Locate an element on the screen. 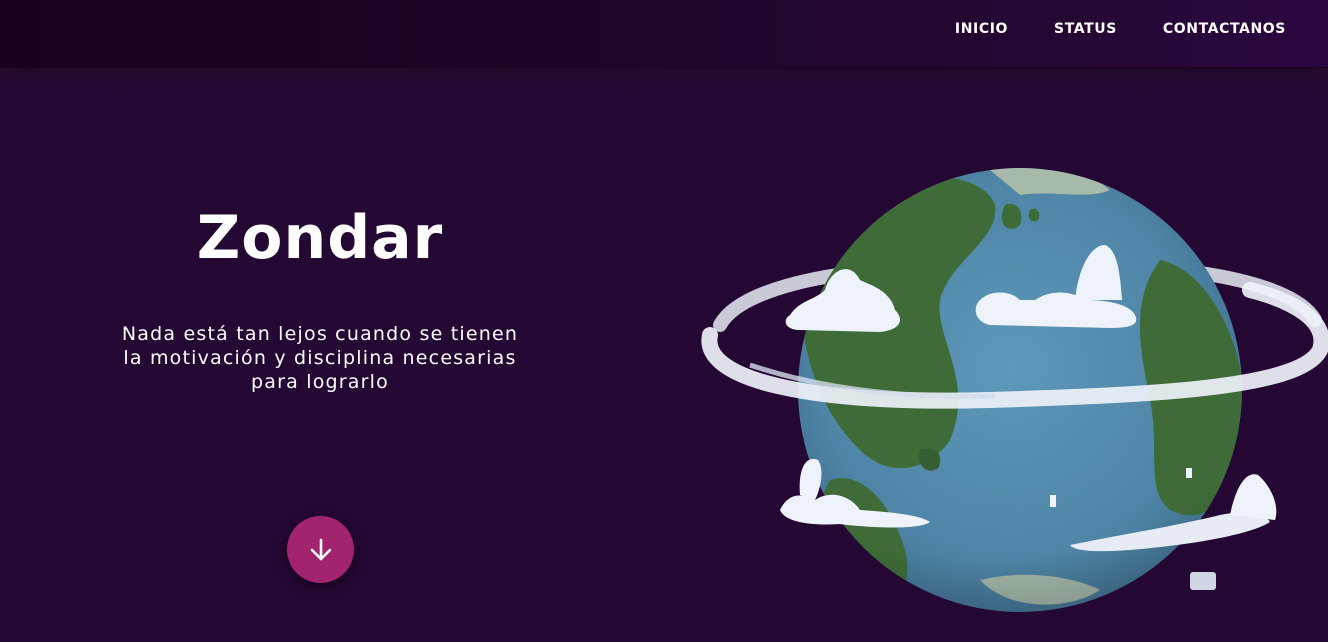 The image size is (1328, 642). nav-link-contactanos: CONTACTANOS is located at coordinates (1224, 29).